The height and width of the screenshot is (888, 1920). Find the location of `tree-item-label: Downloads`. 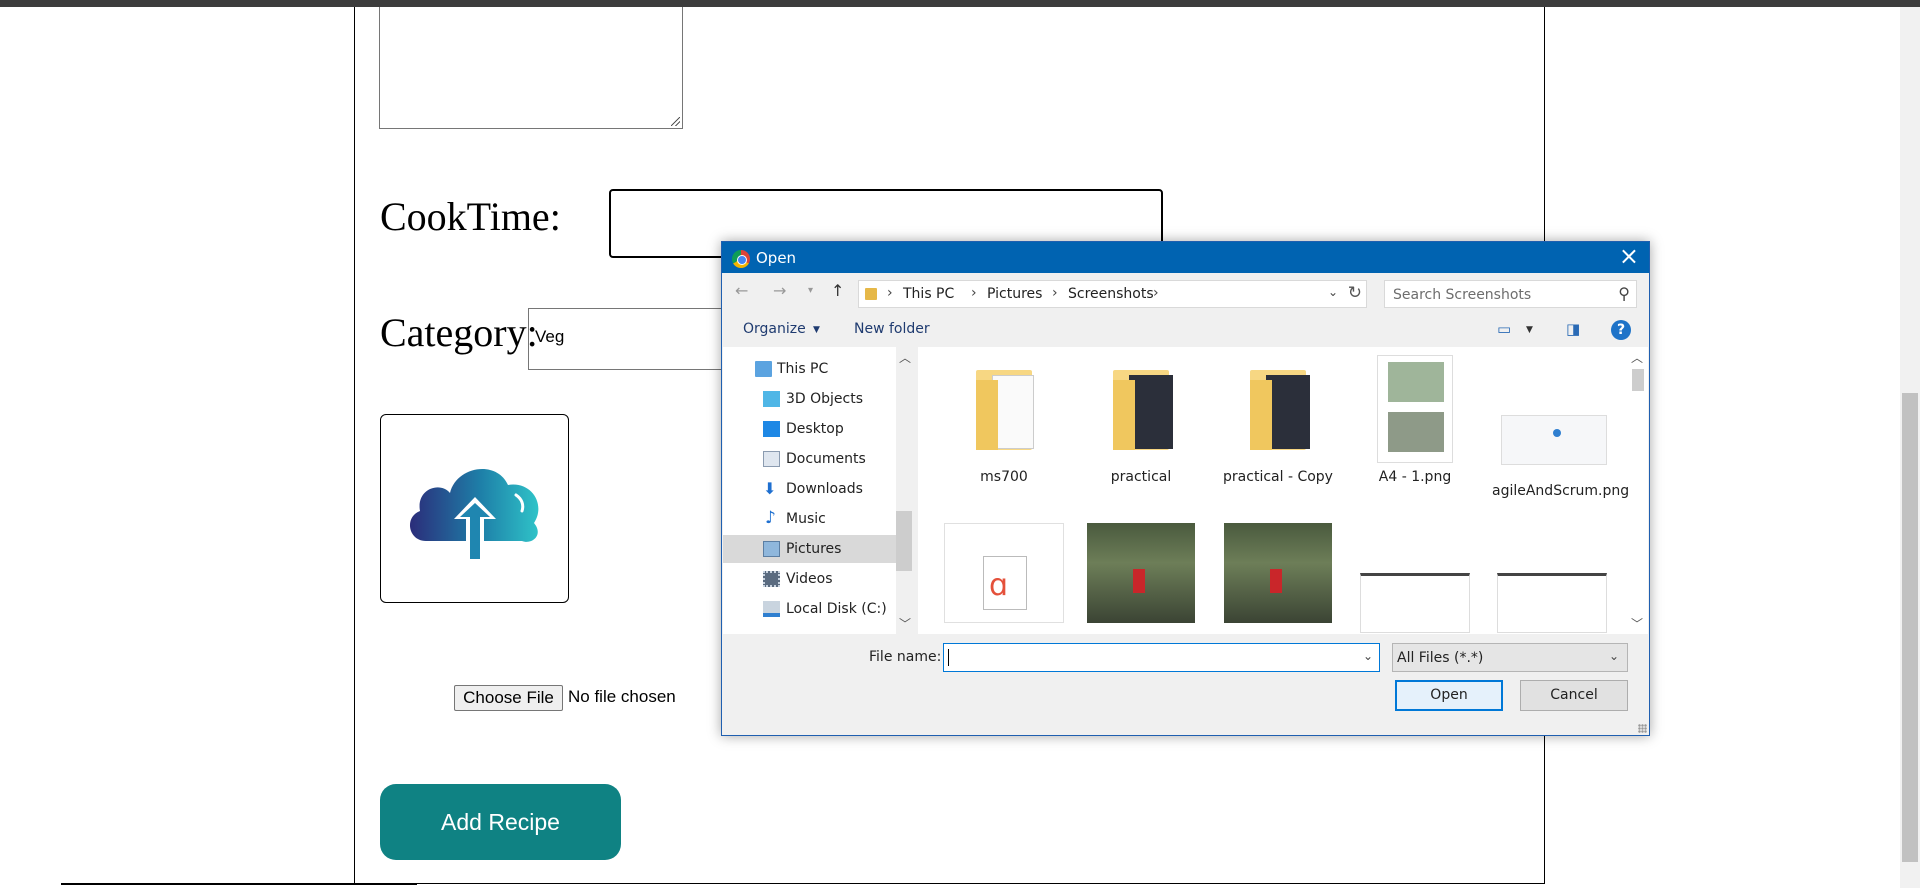

tree-item-label: Downloads is located at coordinates (824, 489).